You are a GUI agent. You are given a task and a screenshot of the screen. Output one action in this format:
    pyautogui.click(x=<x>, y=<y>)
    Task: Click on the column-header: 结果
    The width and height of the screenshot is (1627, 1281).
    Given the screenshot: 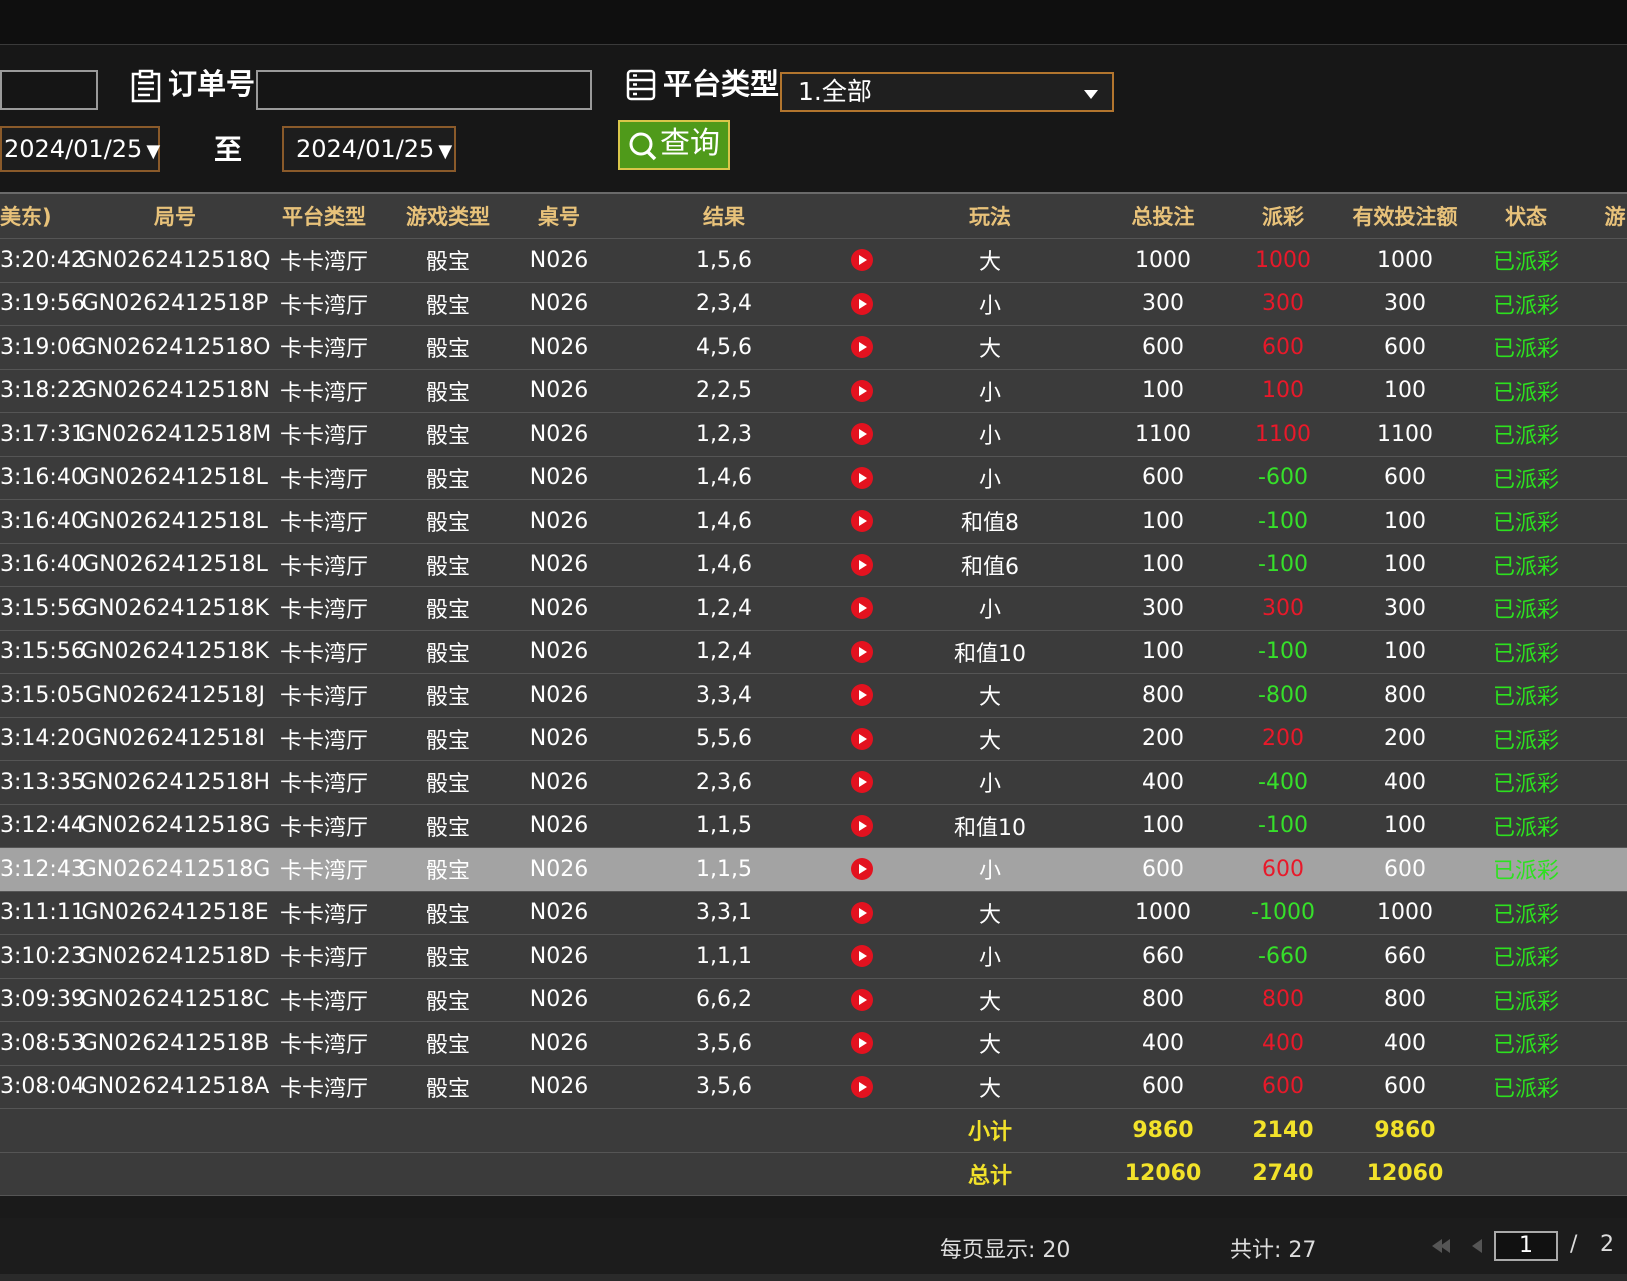 What is the action you would take?
    pyautogui.click(x=724, y=216)
    